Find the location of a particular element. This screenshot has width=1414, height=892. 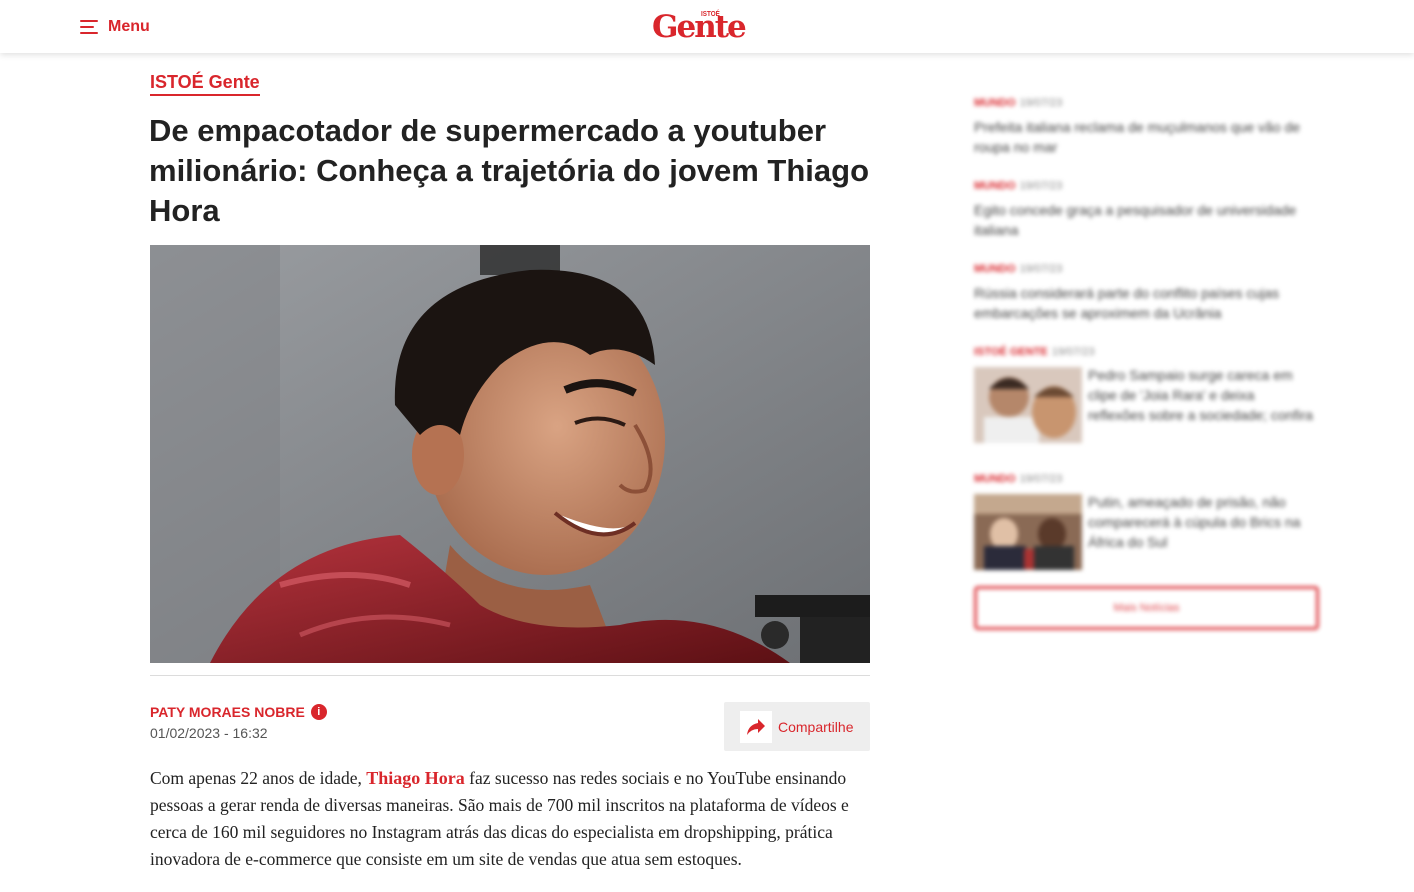

site-header: Menu Gente ISTOÉ is located at coordinates (707, 26).